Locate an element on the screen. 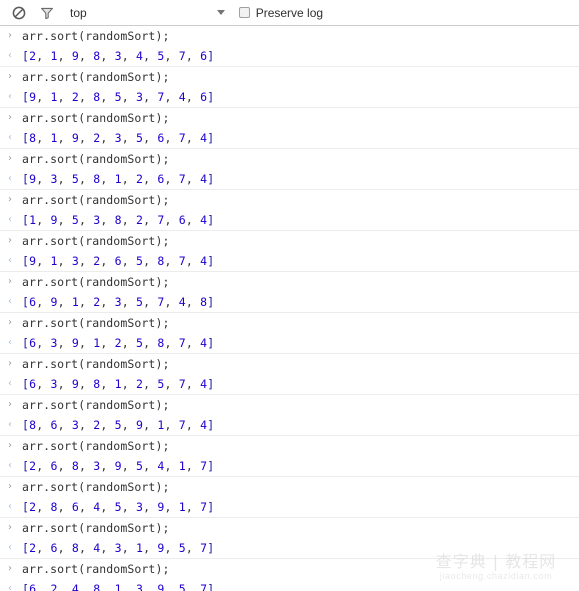 This screenshot has width=579, height=591. preserve-log-option: Preserve log is located at coordinates (280, 13).